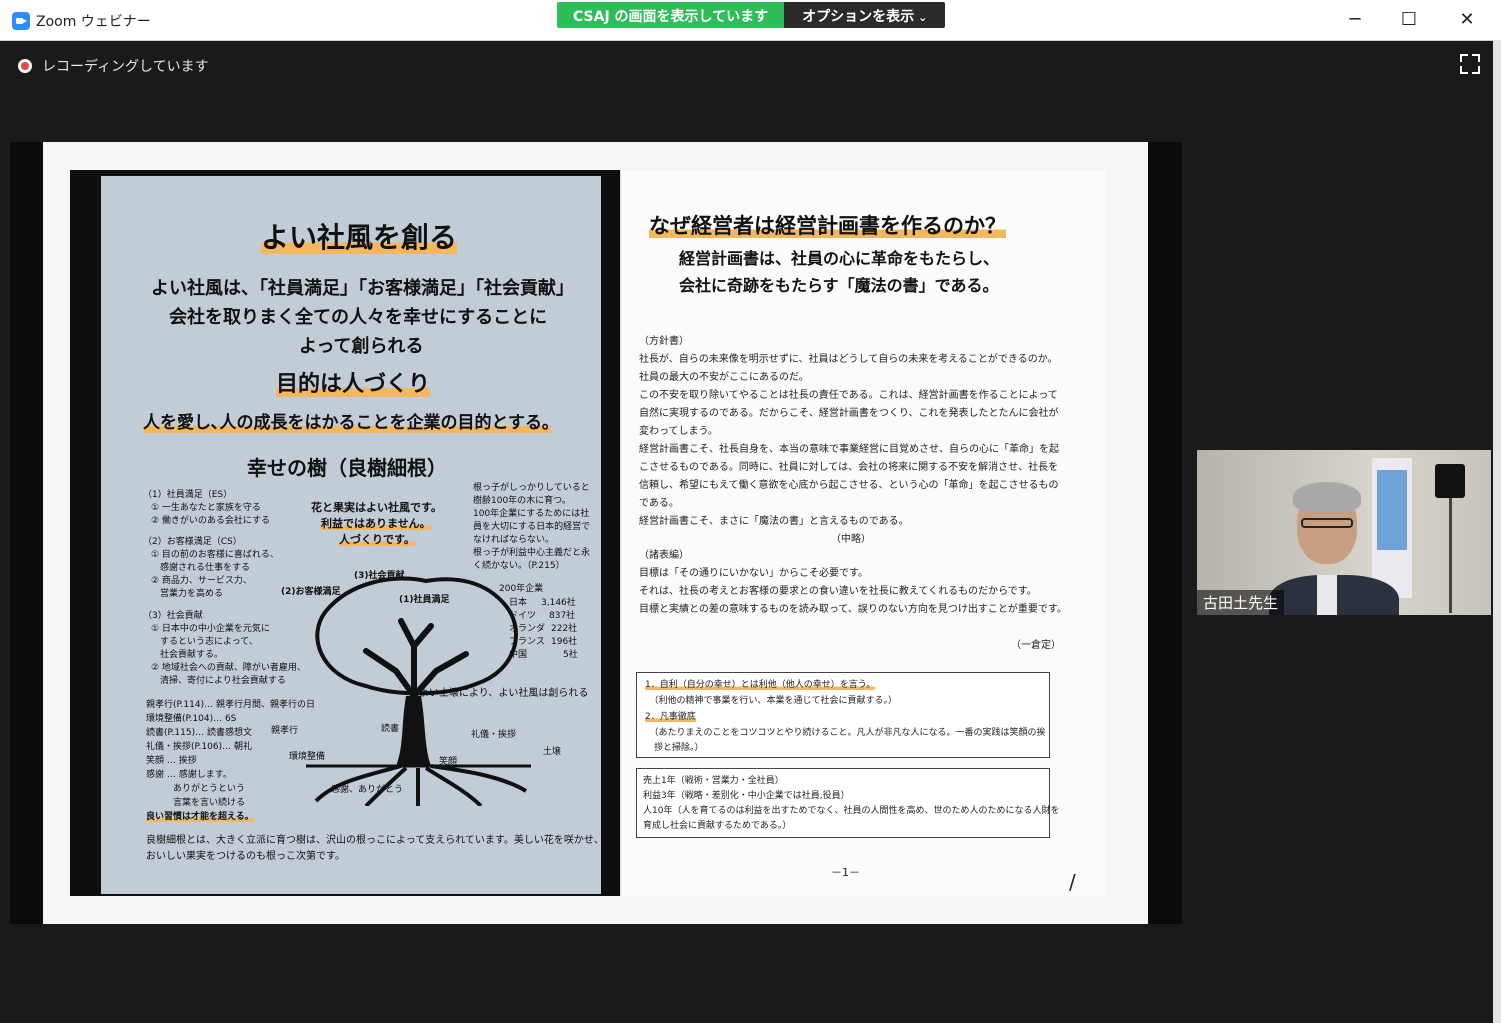 The image size is (1501, 1023). I want to click on principle-line: 1．自利（自分の幸せ）とは利他（他人の幸せ）を言う。, so click(760, 685).